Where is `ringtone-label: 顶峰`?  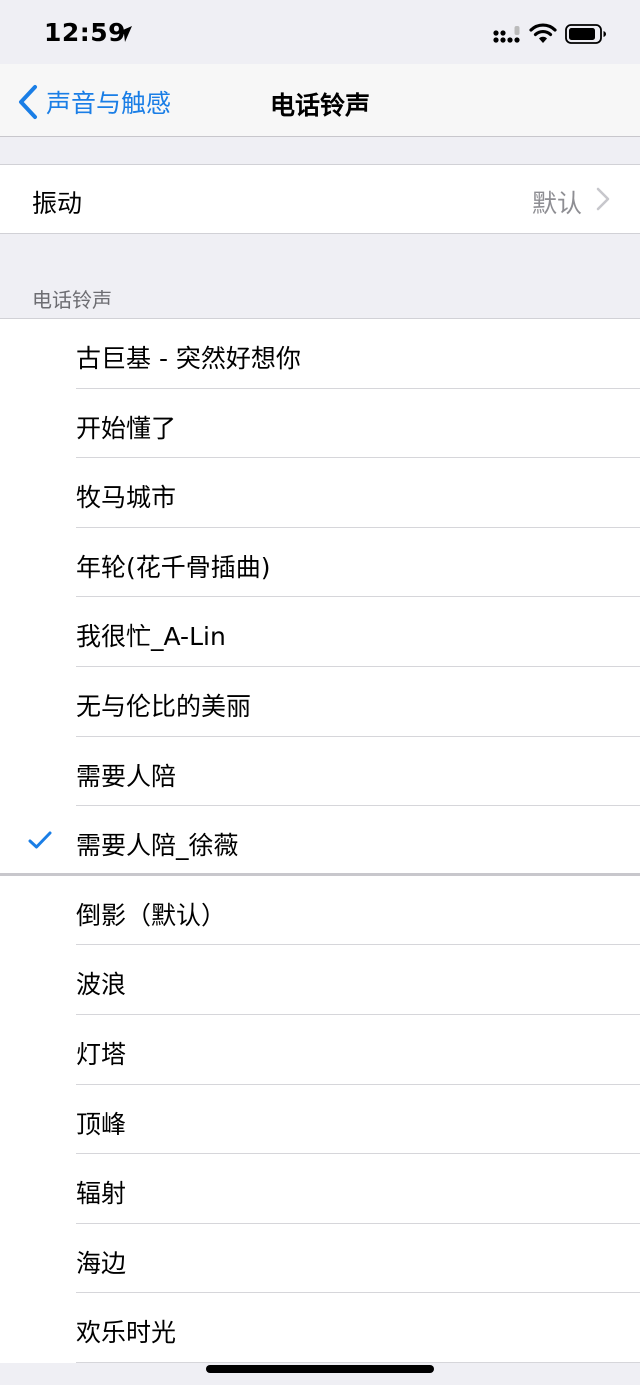 ringtone-label: 顶峰 is located at coordinates (101, 1124).